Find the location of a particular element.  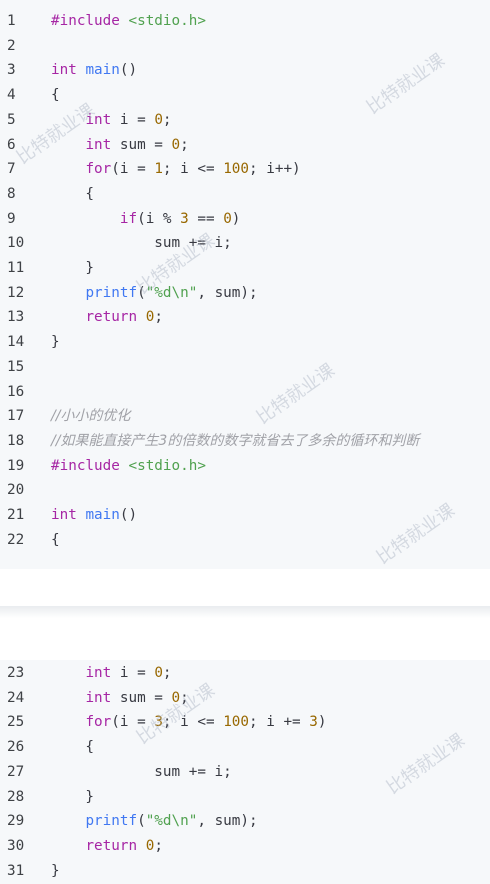

line-number: 23 is located at coordinates (16, 673).